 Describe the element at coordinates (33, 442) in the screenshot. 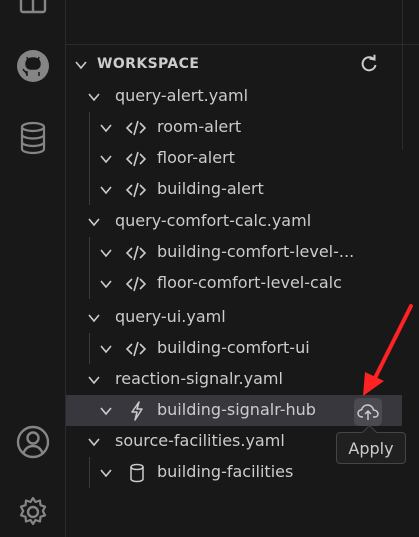

I see `account-icon` at that location.